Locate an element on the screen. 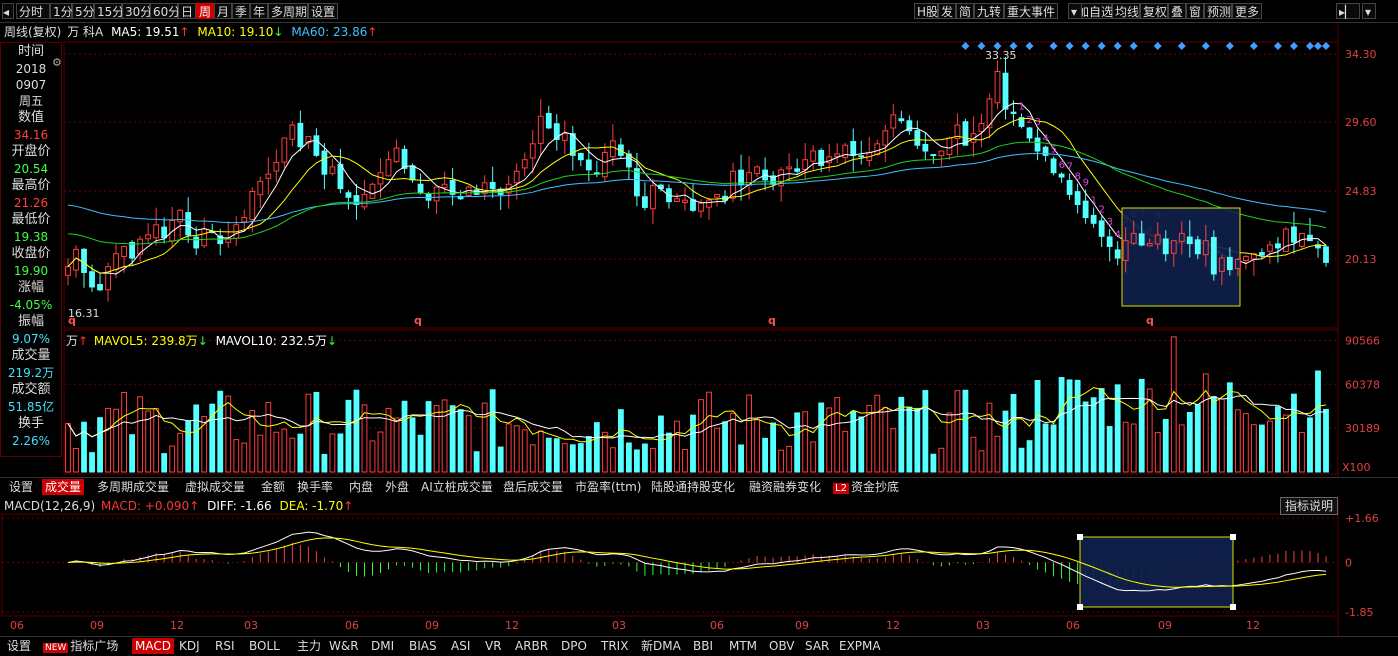  vol-tab-6: 内盘 is located at coordinates (361, 487).